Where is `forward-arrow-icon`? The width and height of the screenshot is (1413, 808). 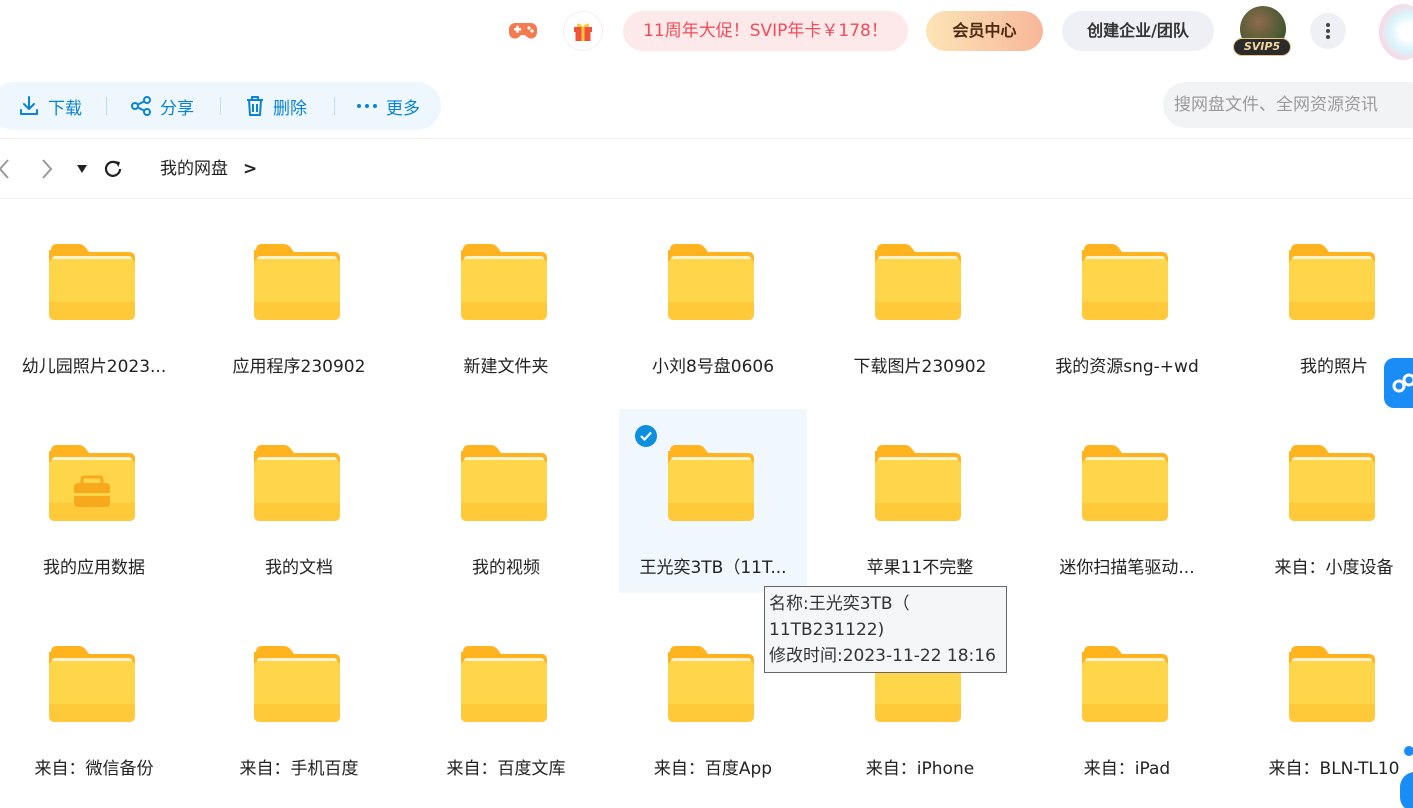
forward-arrow-icon is located at coordinates (47, 169).